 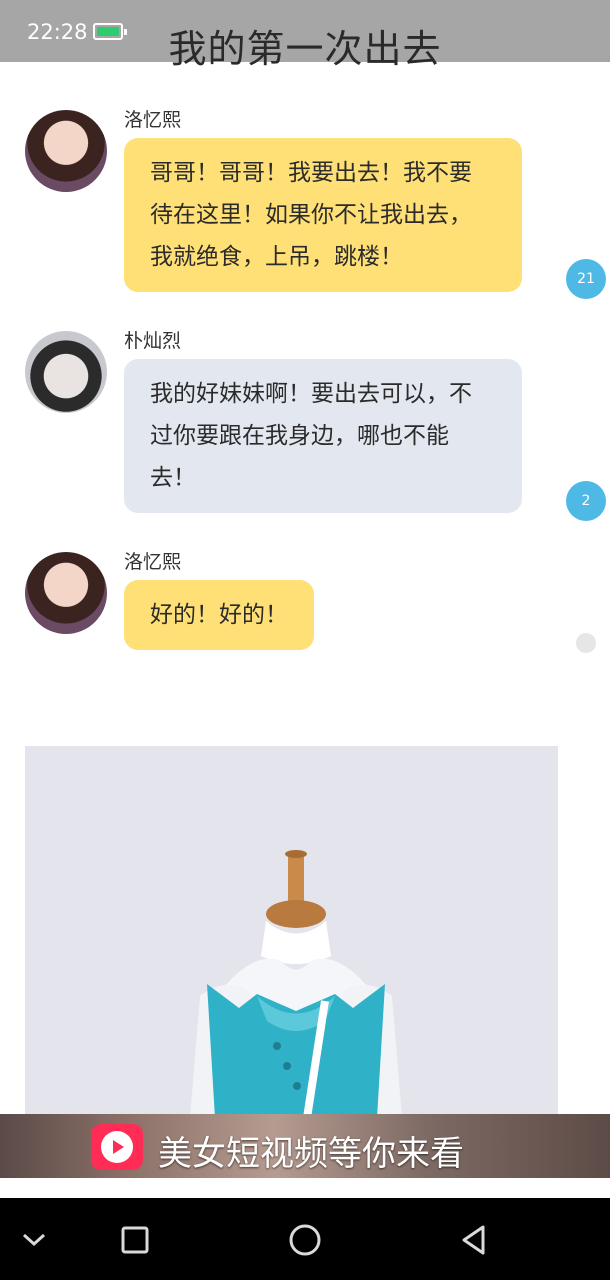 I want to click on message-line: 好的！好的！, so click(x=219, y=615).